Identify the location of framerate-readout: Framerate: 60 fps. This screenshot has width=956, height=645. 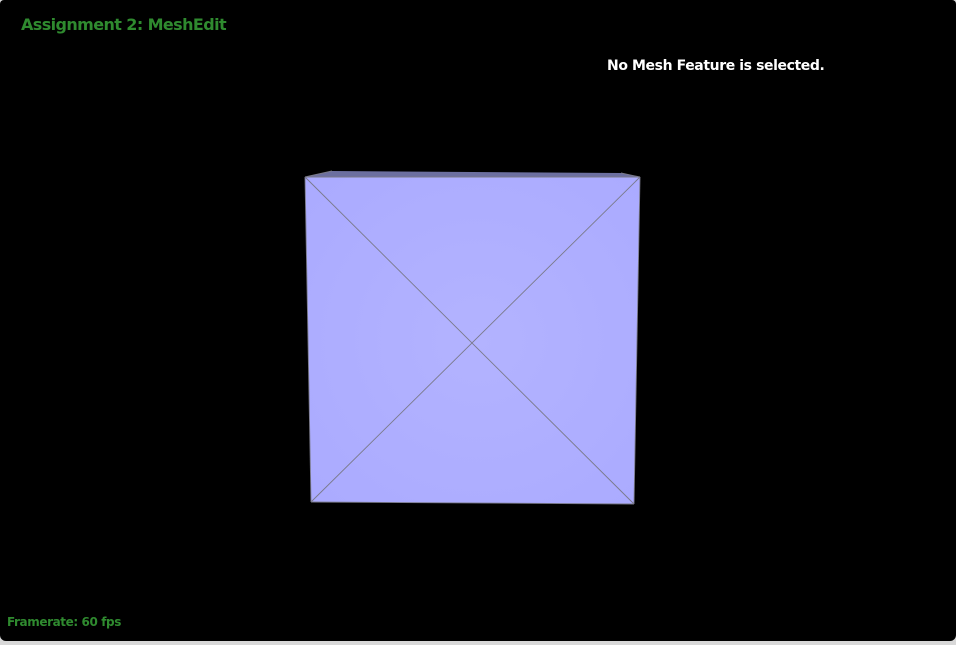
(64, 622).